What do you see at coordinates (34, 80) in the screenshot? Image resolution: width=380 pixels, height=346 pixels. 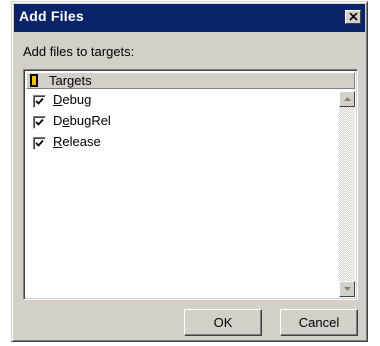 I see `project-icon` at bounding box center [34, 80].